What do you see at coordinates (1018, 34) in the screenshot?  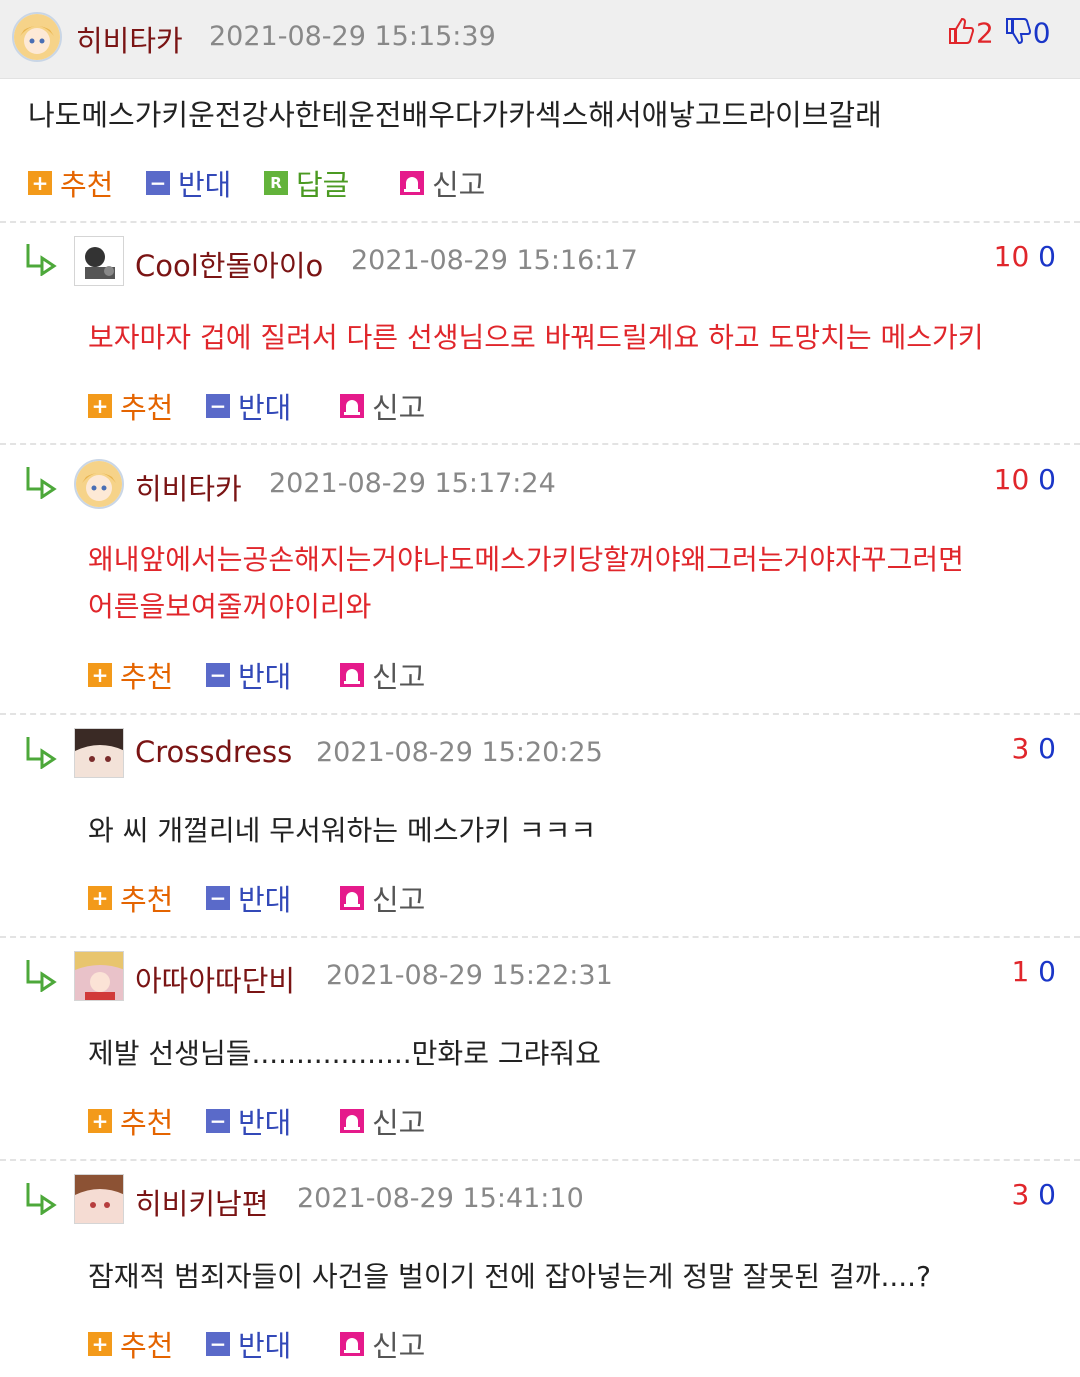 I see `thumbs-down-icon` at bounding box center [1018, 34].